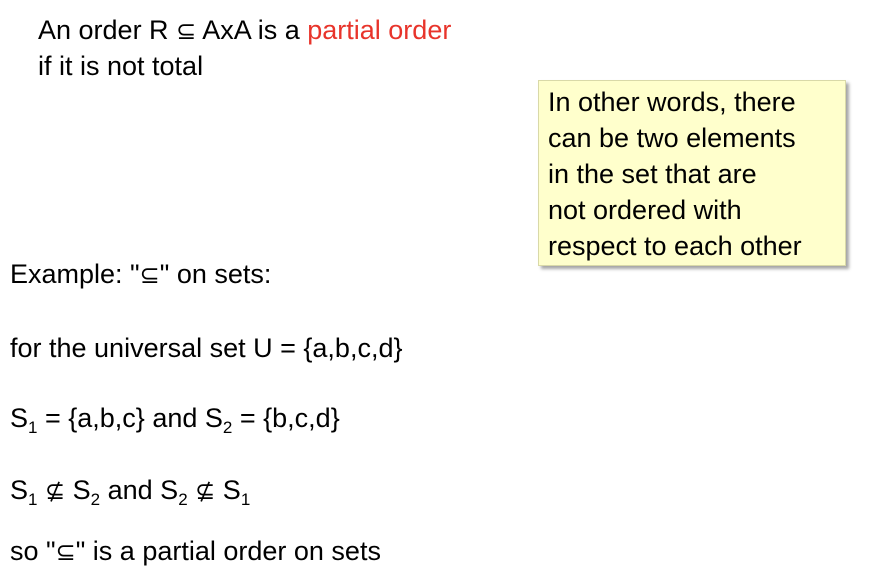  What do you see at coordinates (103, 30) in the screenshot?
I see `definition-prefix: An order R` at bounding box center [103, 30].